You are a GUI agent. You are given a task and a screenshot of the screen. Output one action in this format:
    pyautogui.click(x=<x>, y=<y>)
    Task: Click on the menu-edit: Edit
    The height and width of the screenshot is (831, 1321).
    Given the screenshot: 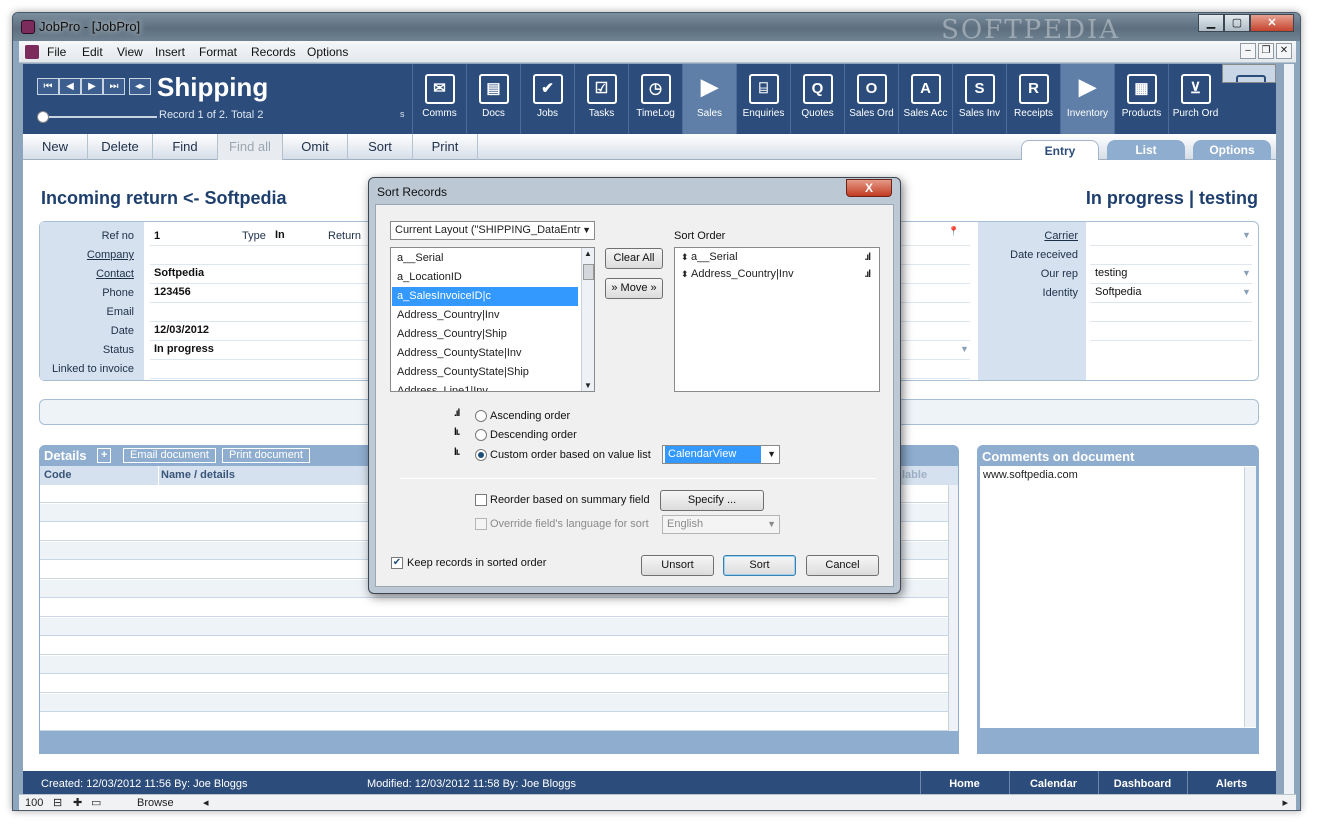 What is the action you would take?
    pyautogui.click(x=92, y=52)
    